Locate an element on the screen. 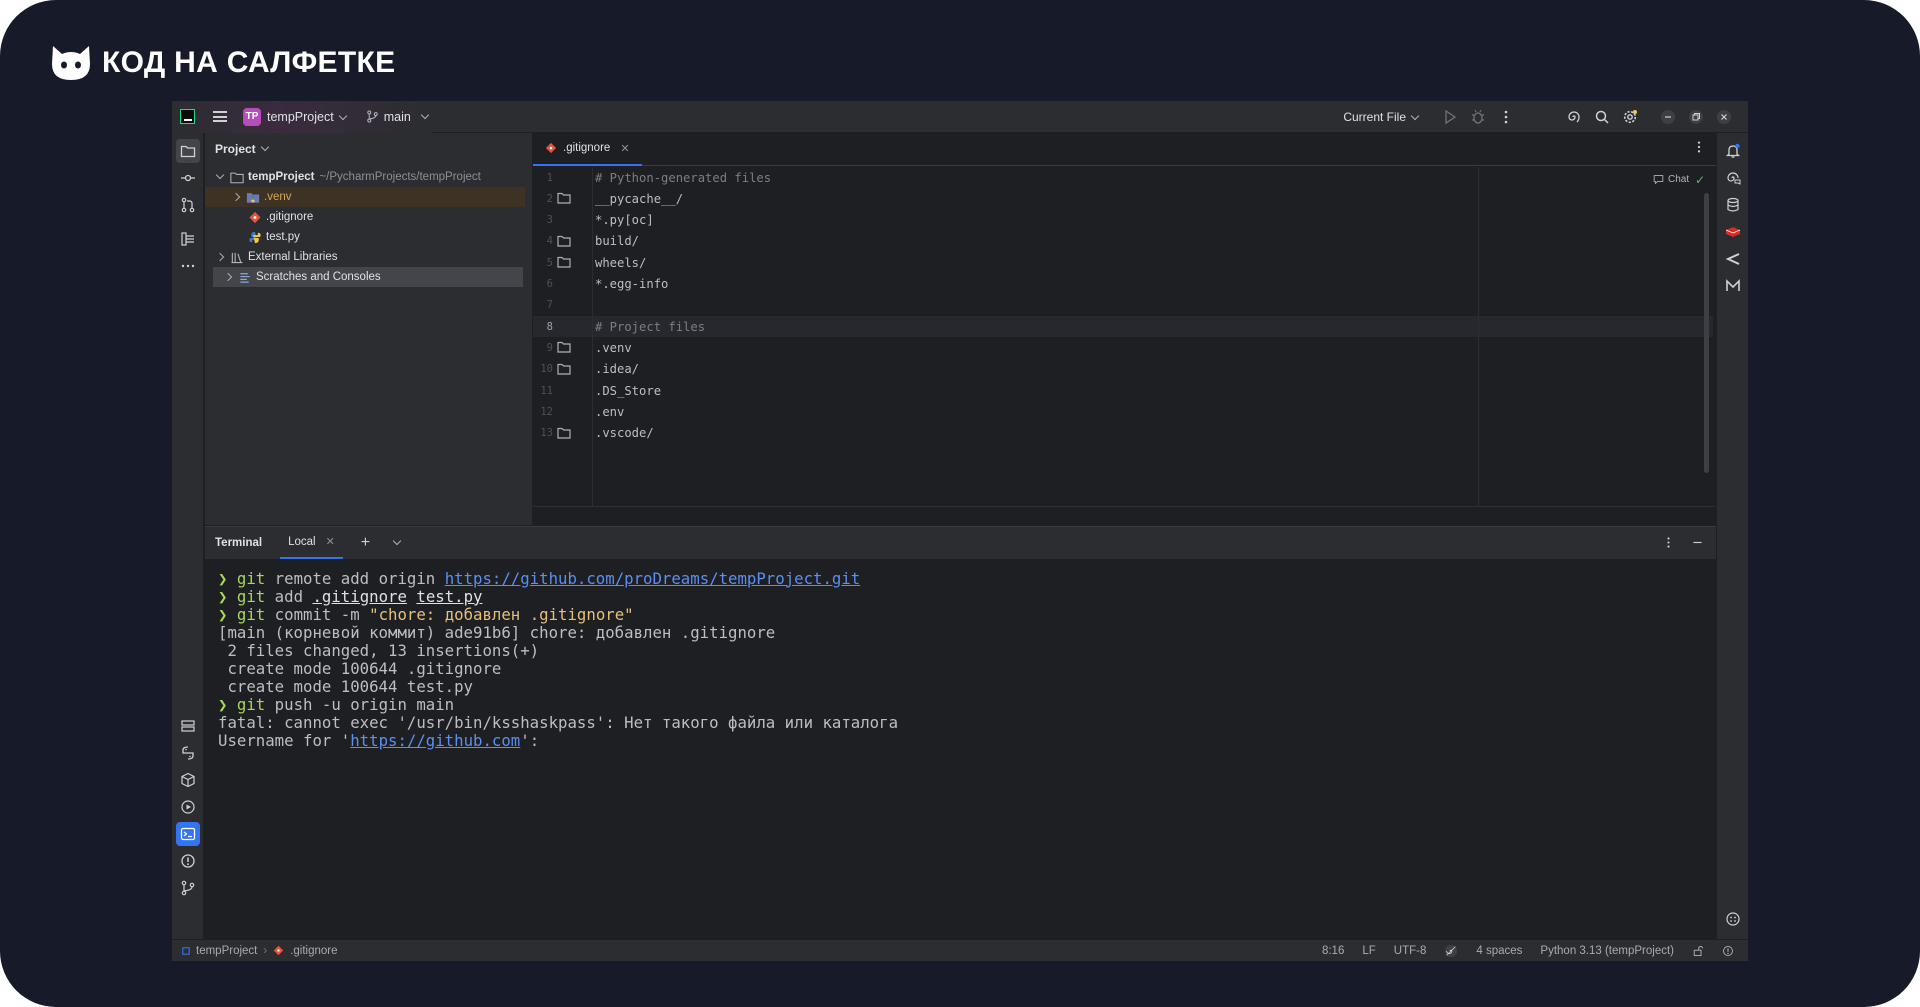  python-packages-tool-button is located at coordinates (188, 753).